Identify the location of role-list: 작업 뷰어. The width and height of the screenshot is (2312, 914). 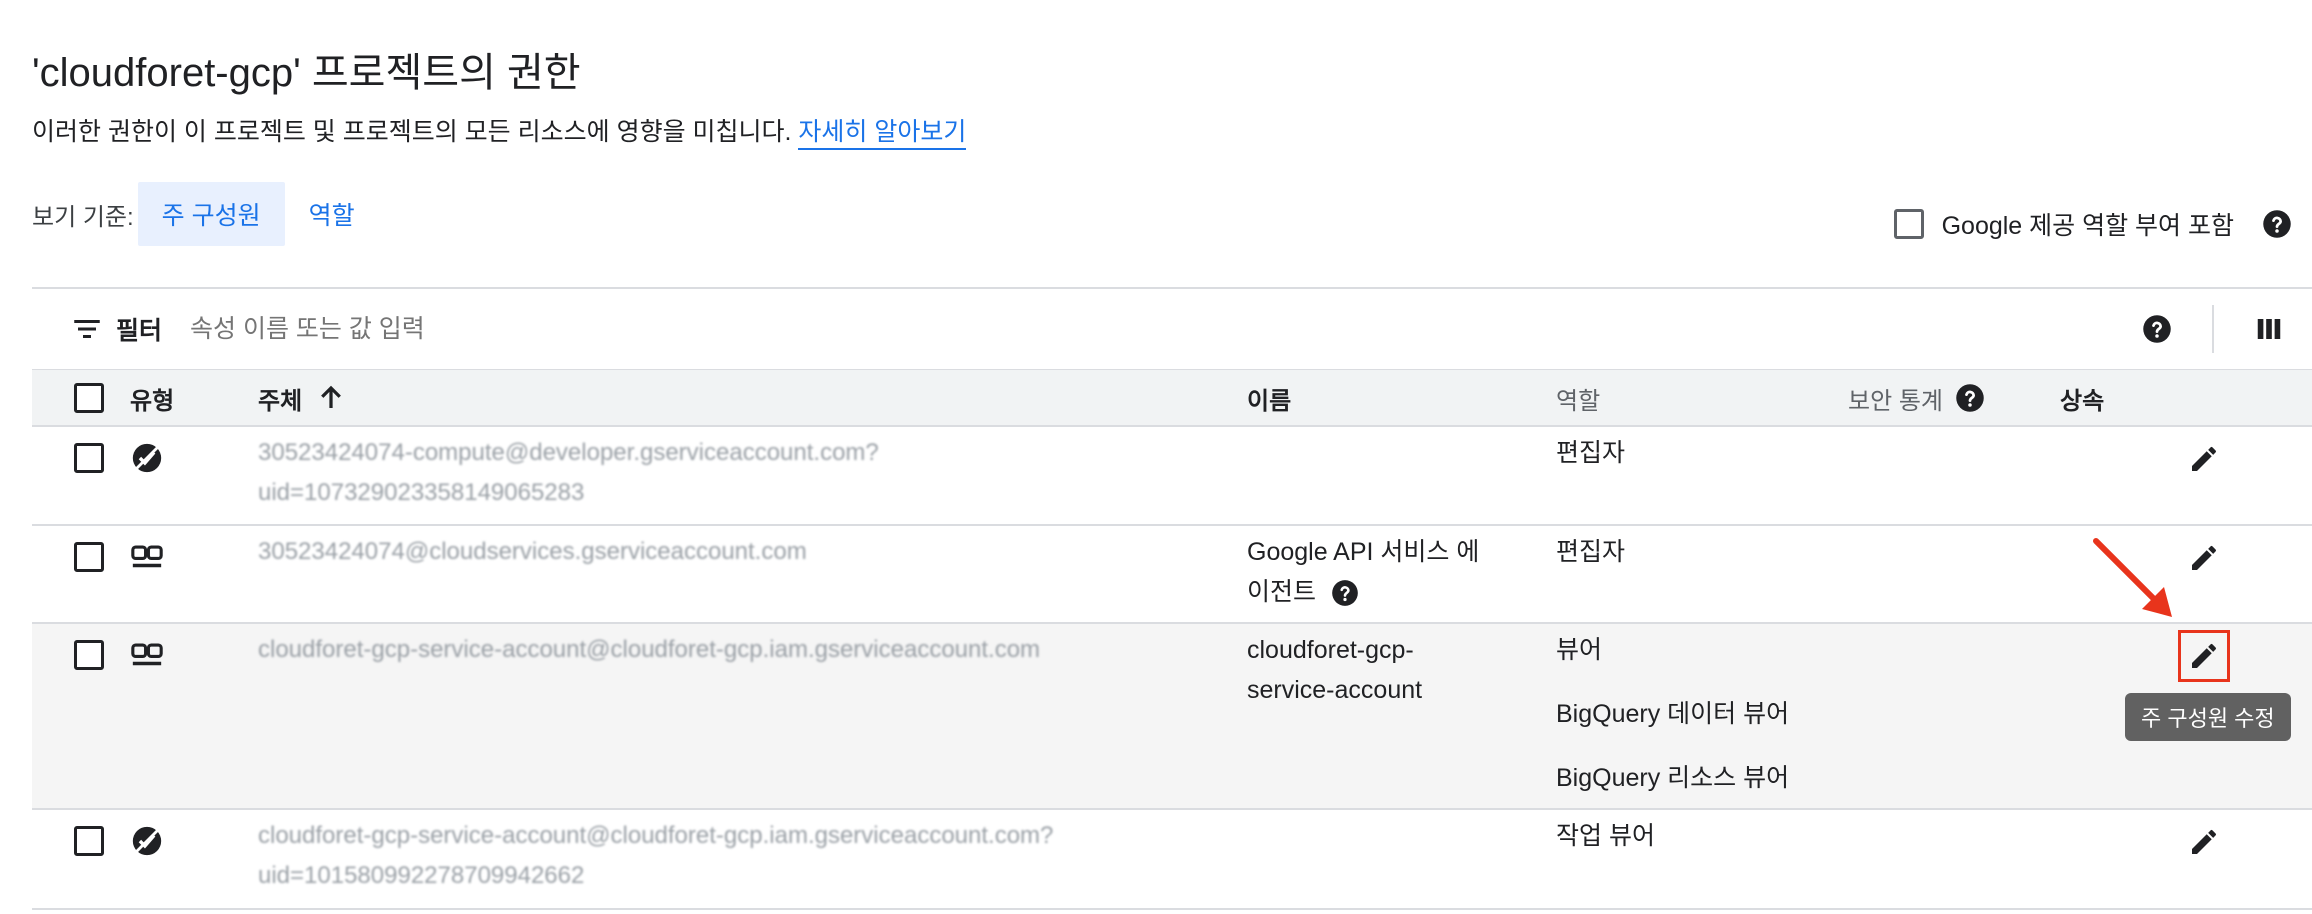
(1605, 848).